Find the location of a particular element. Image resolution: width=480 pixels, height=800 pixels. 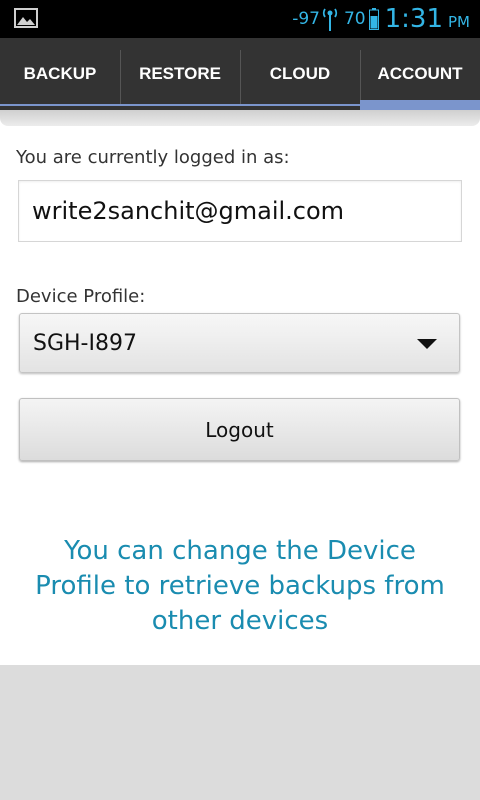

signal-strength-text: -97 is located at coordinates (306, 19).